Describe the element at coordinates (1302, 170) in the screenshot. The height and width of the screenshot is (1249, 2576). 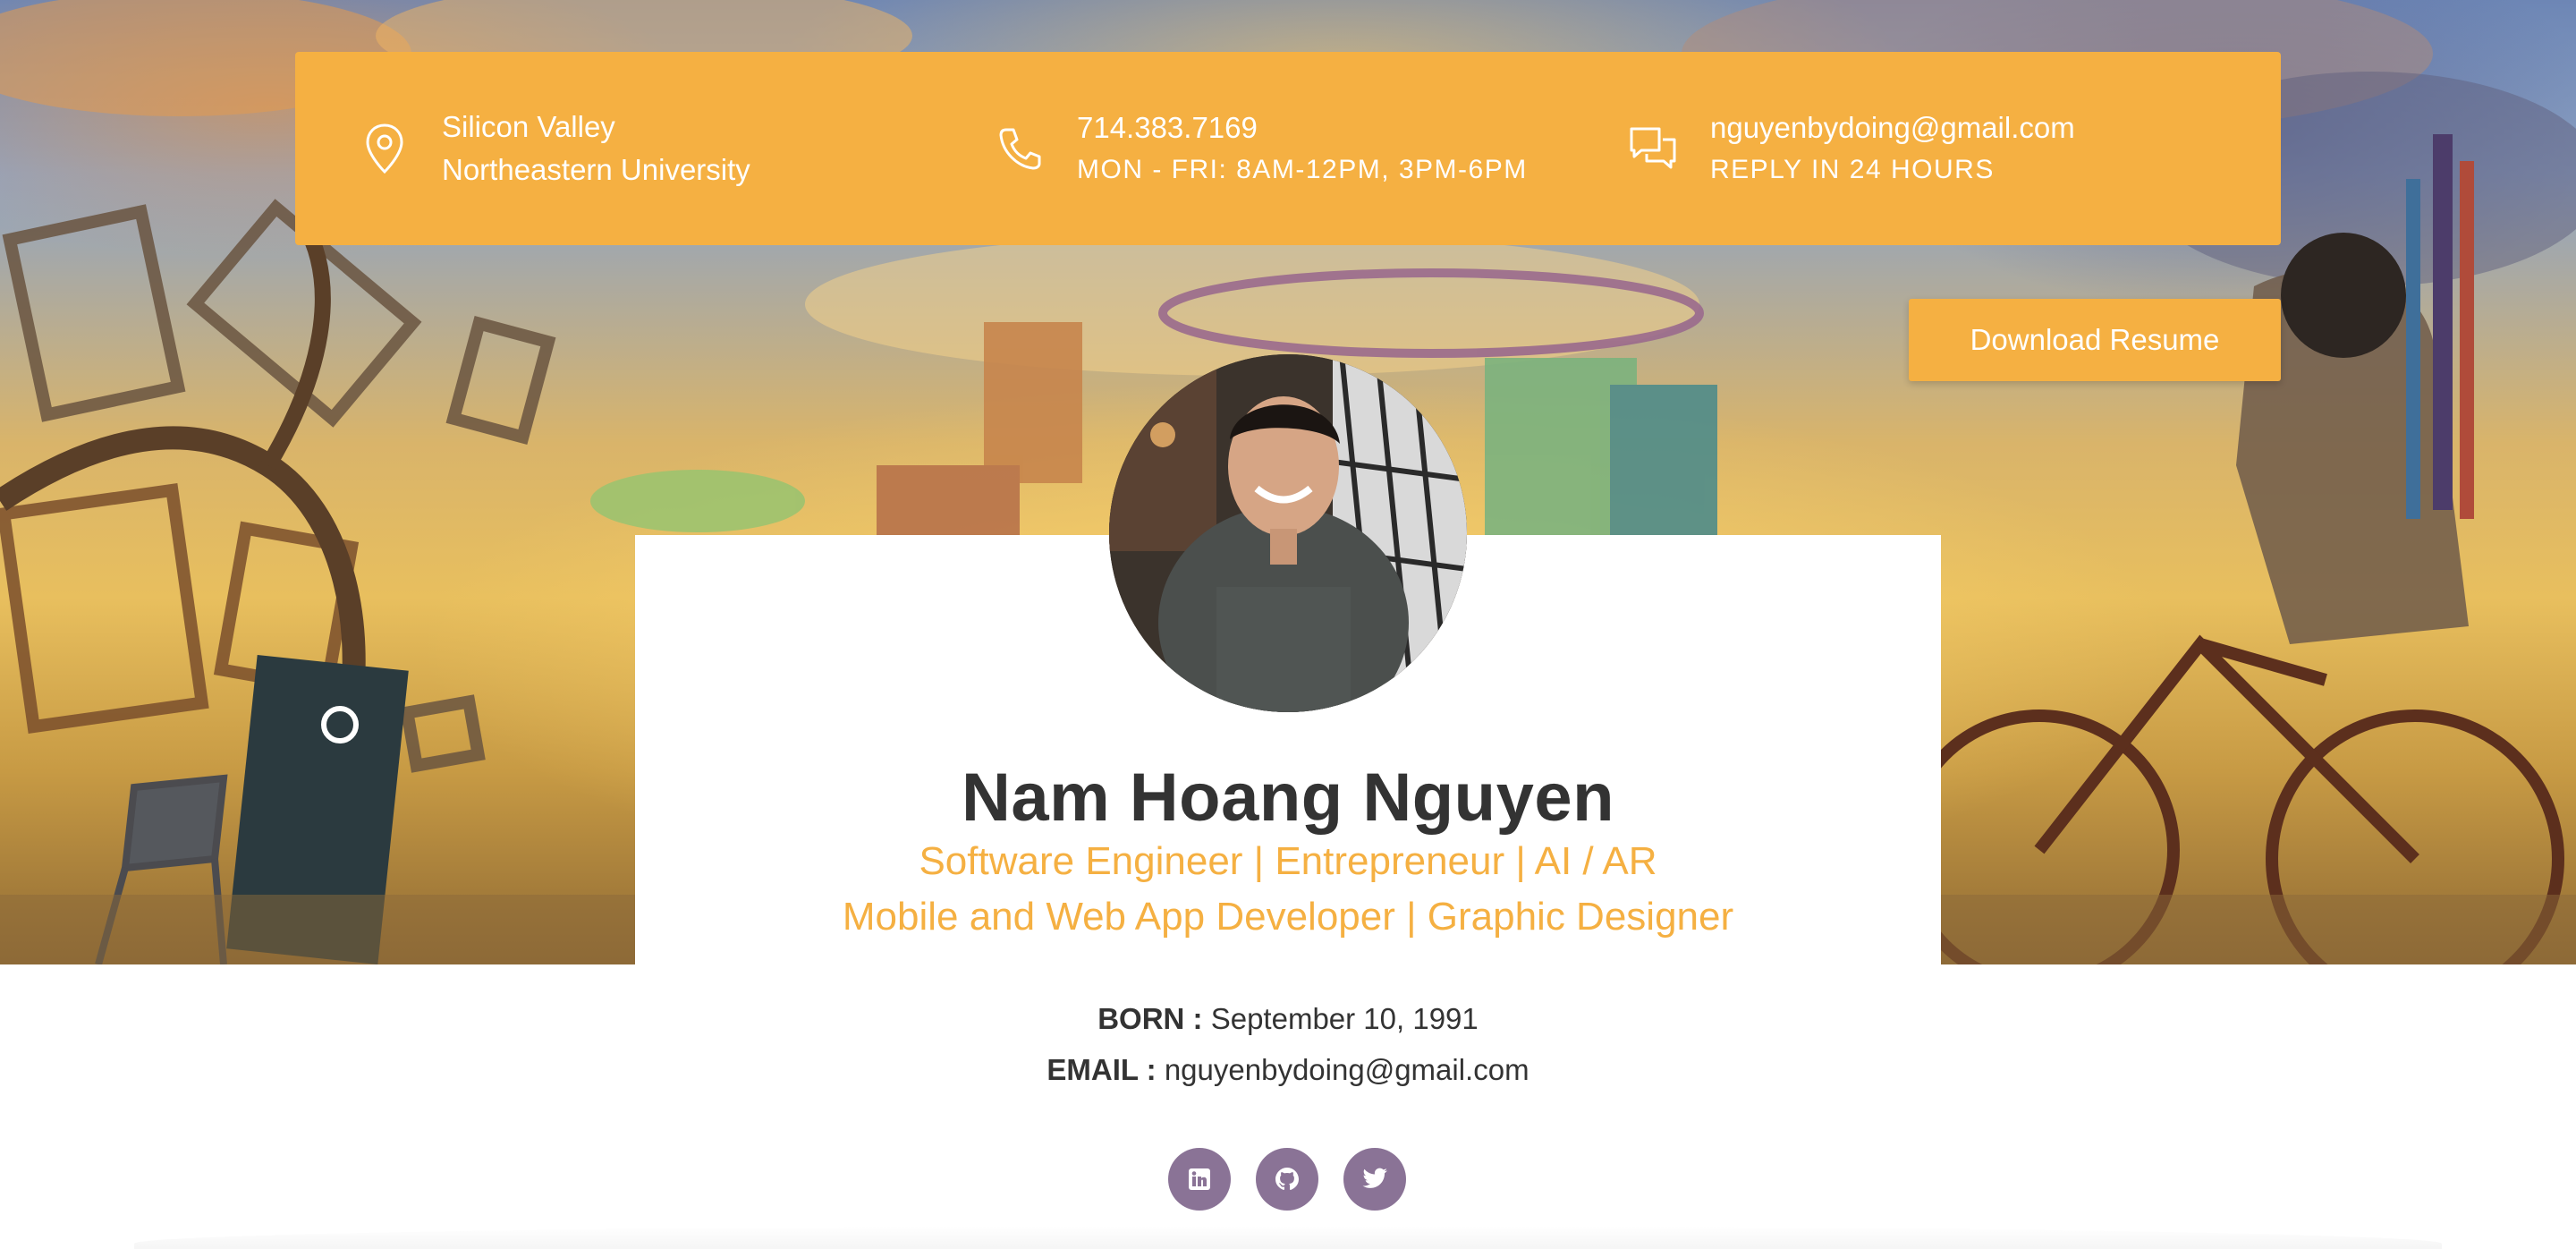
I see `phone-hours: MON - FRI: 8AM-12PM, 3PM-6PM` at that location.